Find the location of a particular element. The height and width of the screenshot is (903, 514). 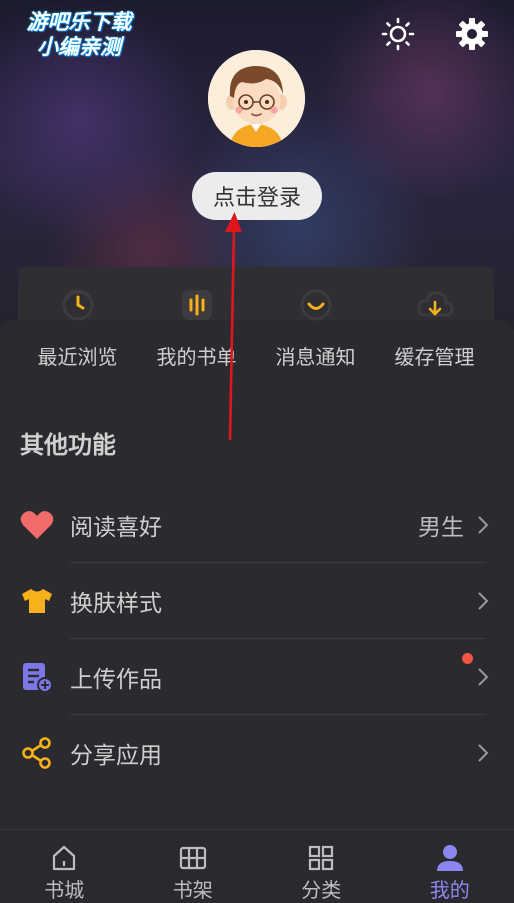

clock-history-icon is located at coordinates (78, 305).